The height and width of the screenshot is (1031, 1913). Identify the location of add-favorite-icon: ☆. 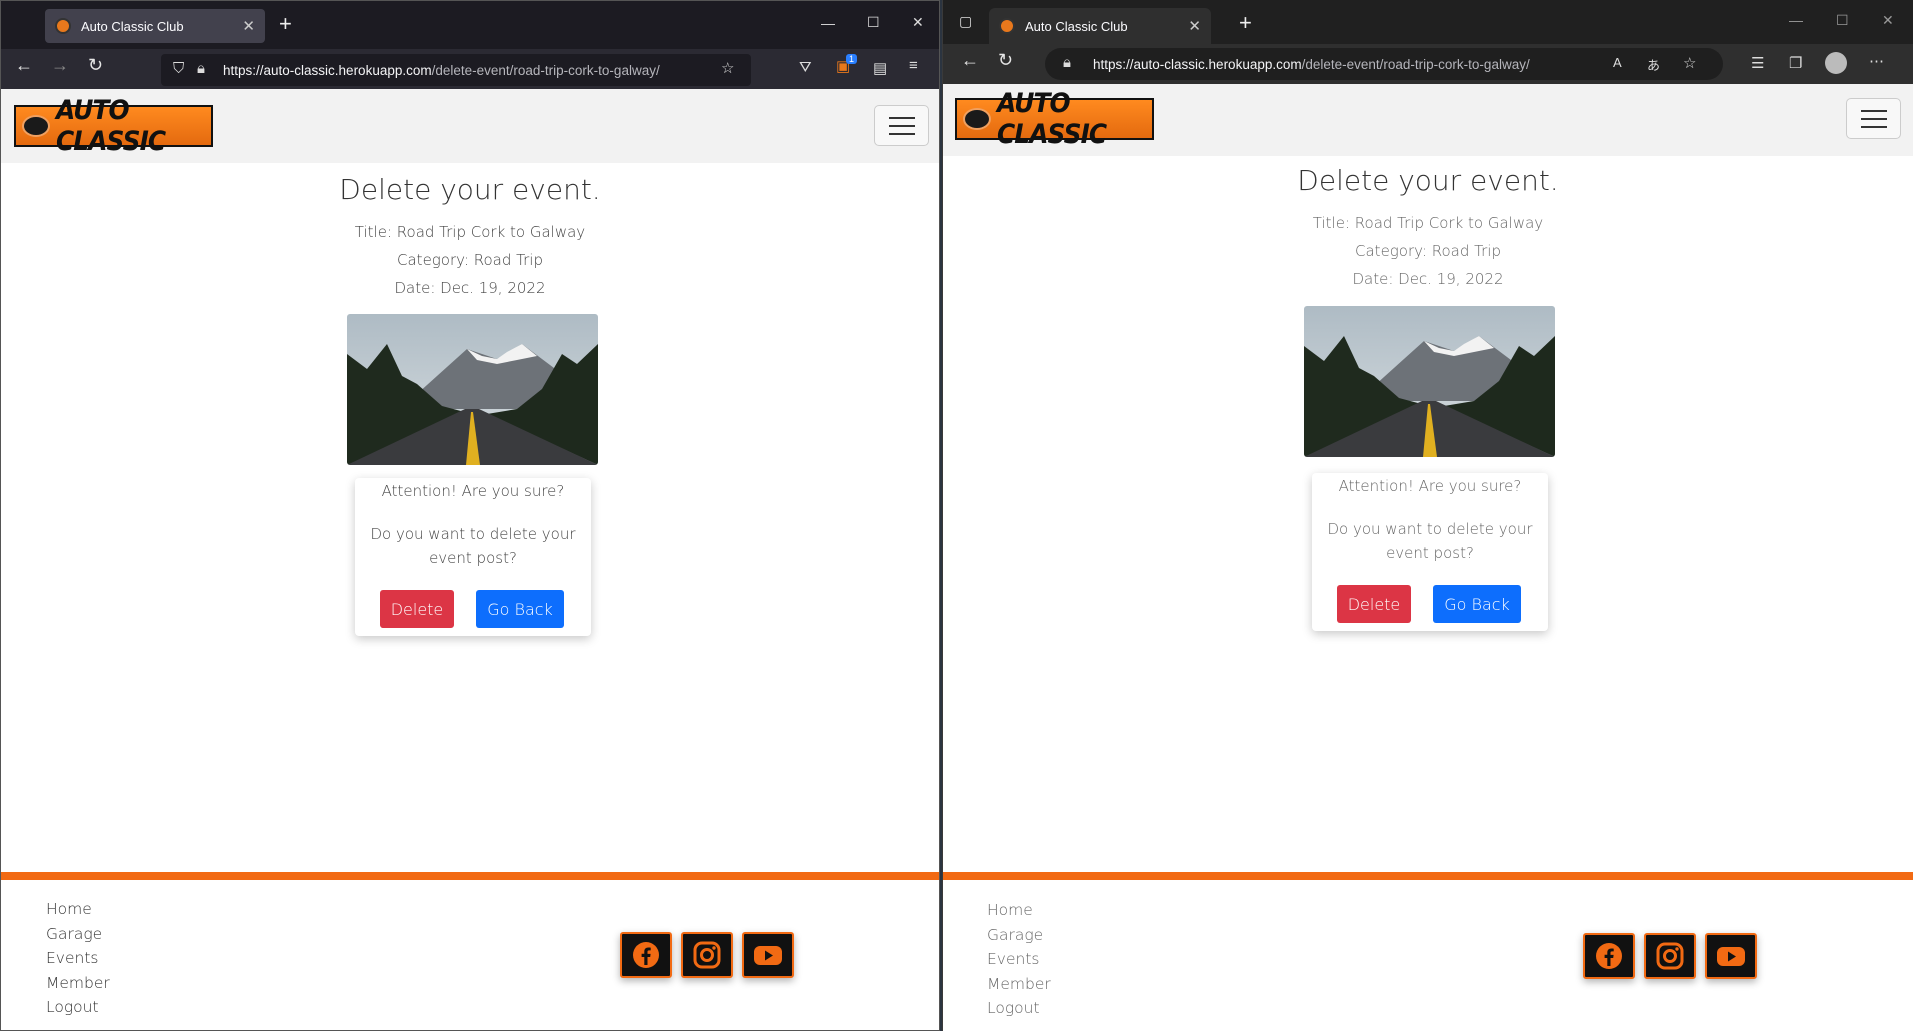
(1689, 63).